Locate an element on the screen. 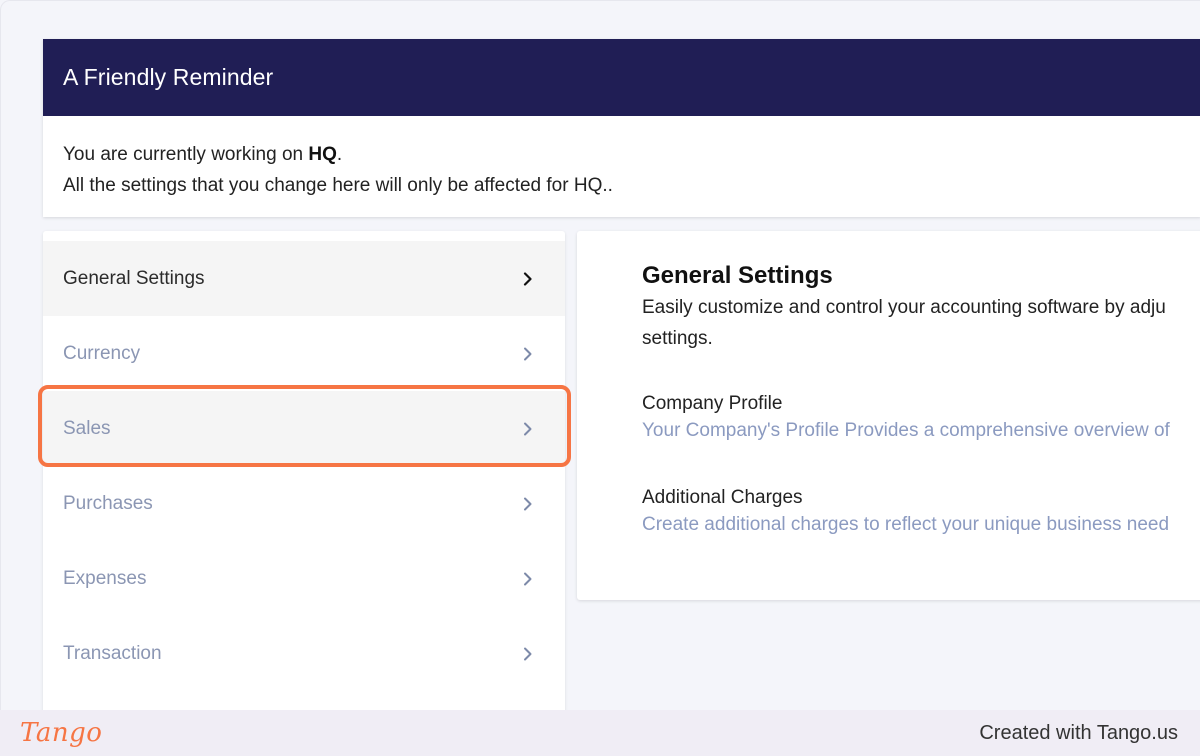 Image resolution: width=1200 pixels, height=756 pixels. menu-item-general-settings: General Settings is located at coordinates (304, 278).